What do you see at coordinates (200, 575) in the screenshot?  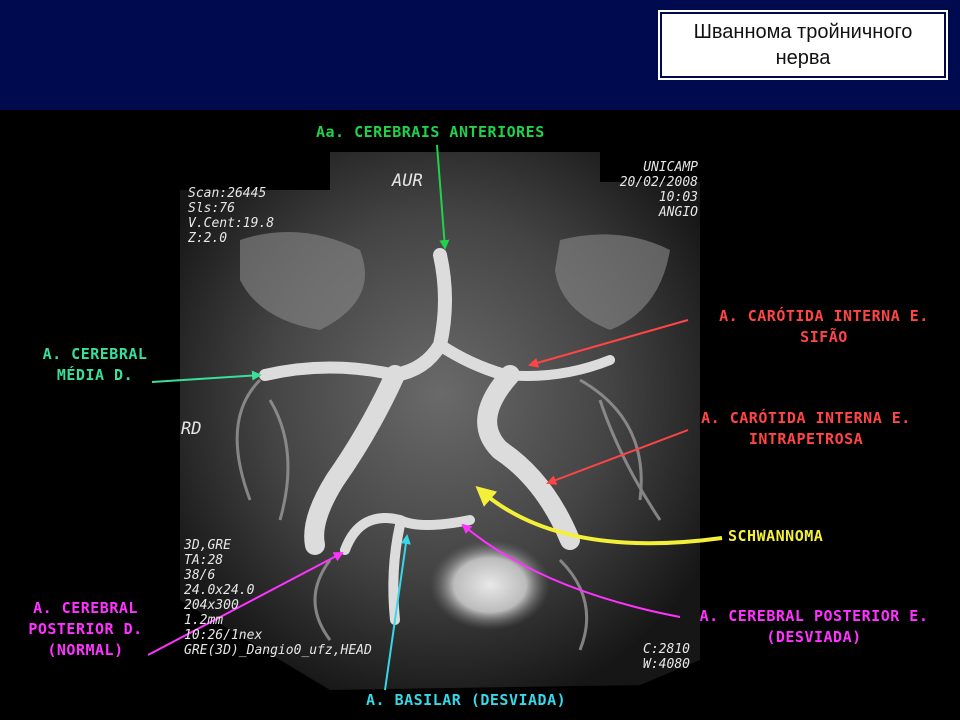 I see `scan-info-line: 38/6` at bounding box center [200, 575].